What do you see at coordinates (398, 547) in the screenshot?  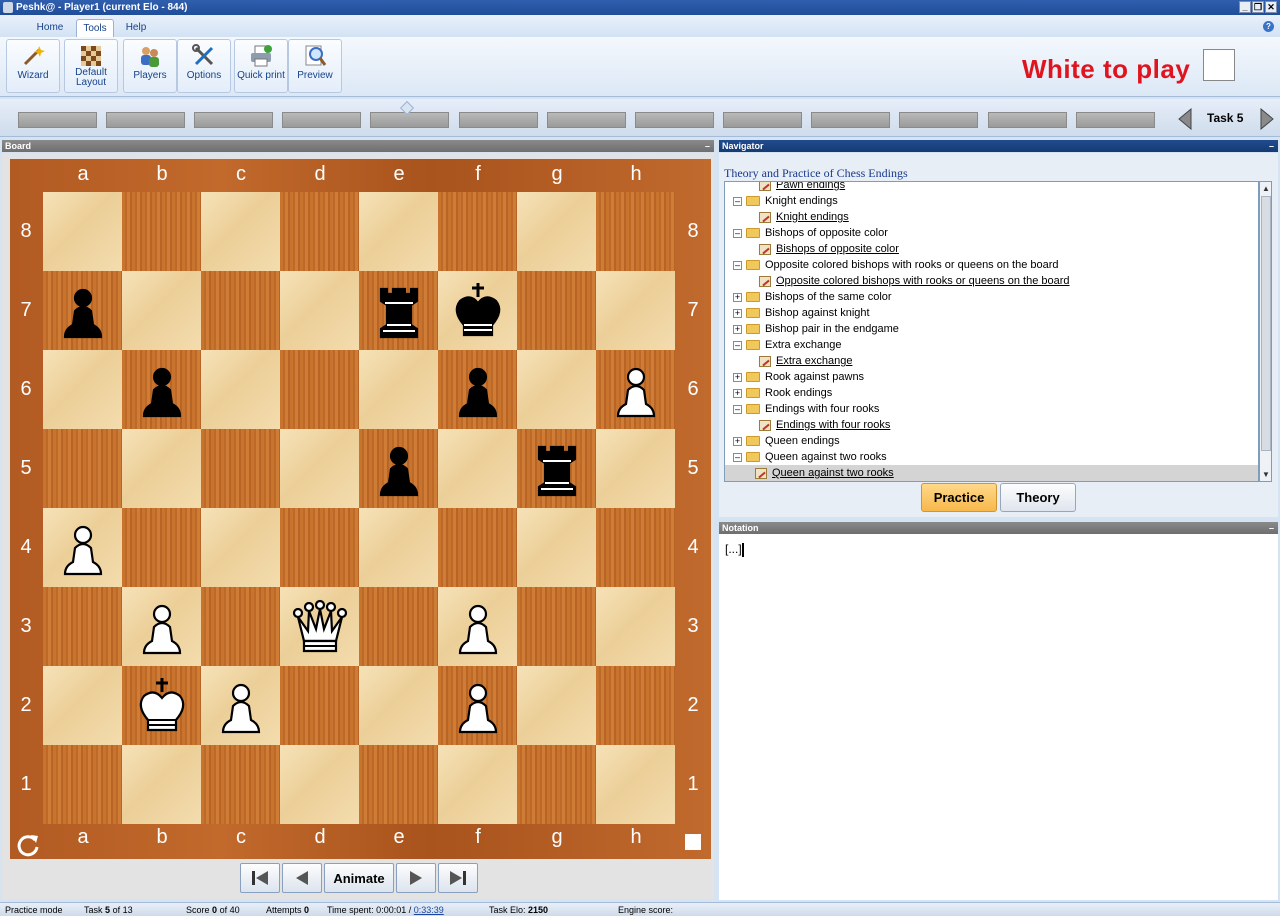 I see `square-e4` at bounding box center [398, 547].